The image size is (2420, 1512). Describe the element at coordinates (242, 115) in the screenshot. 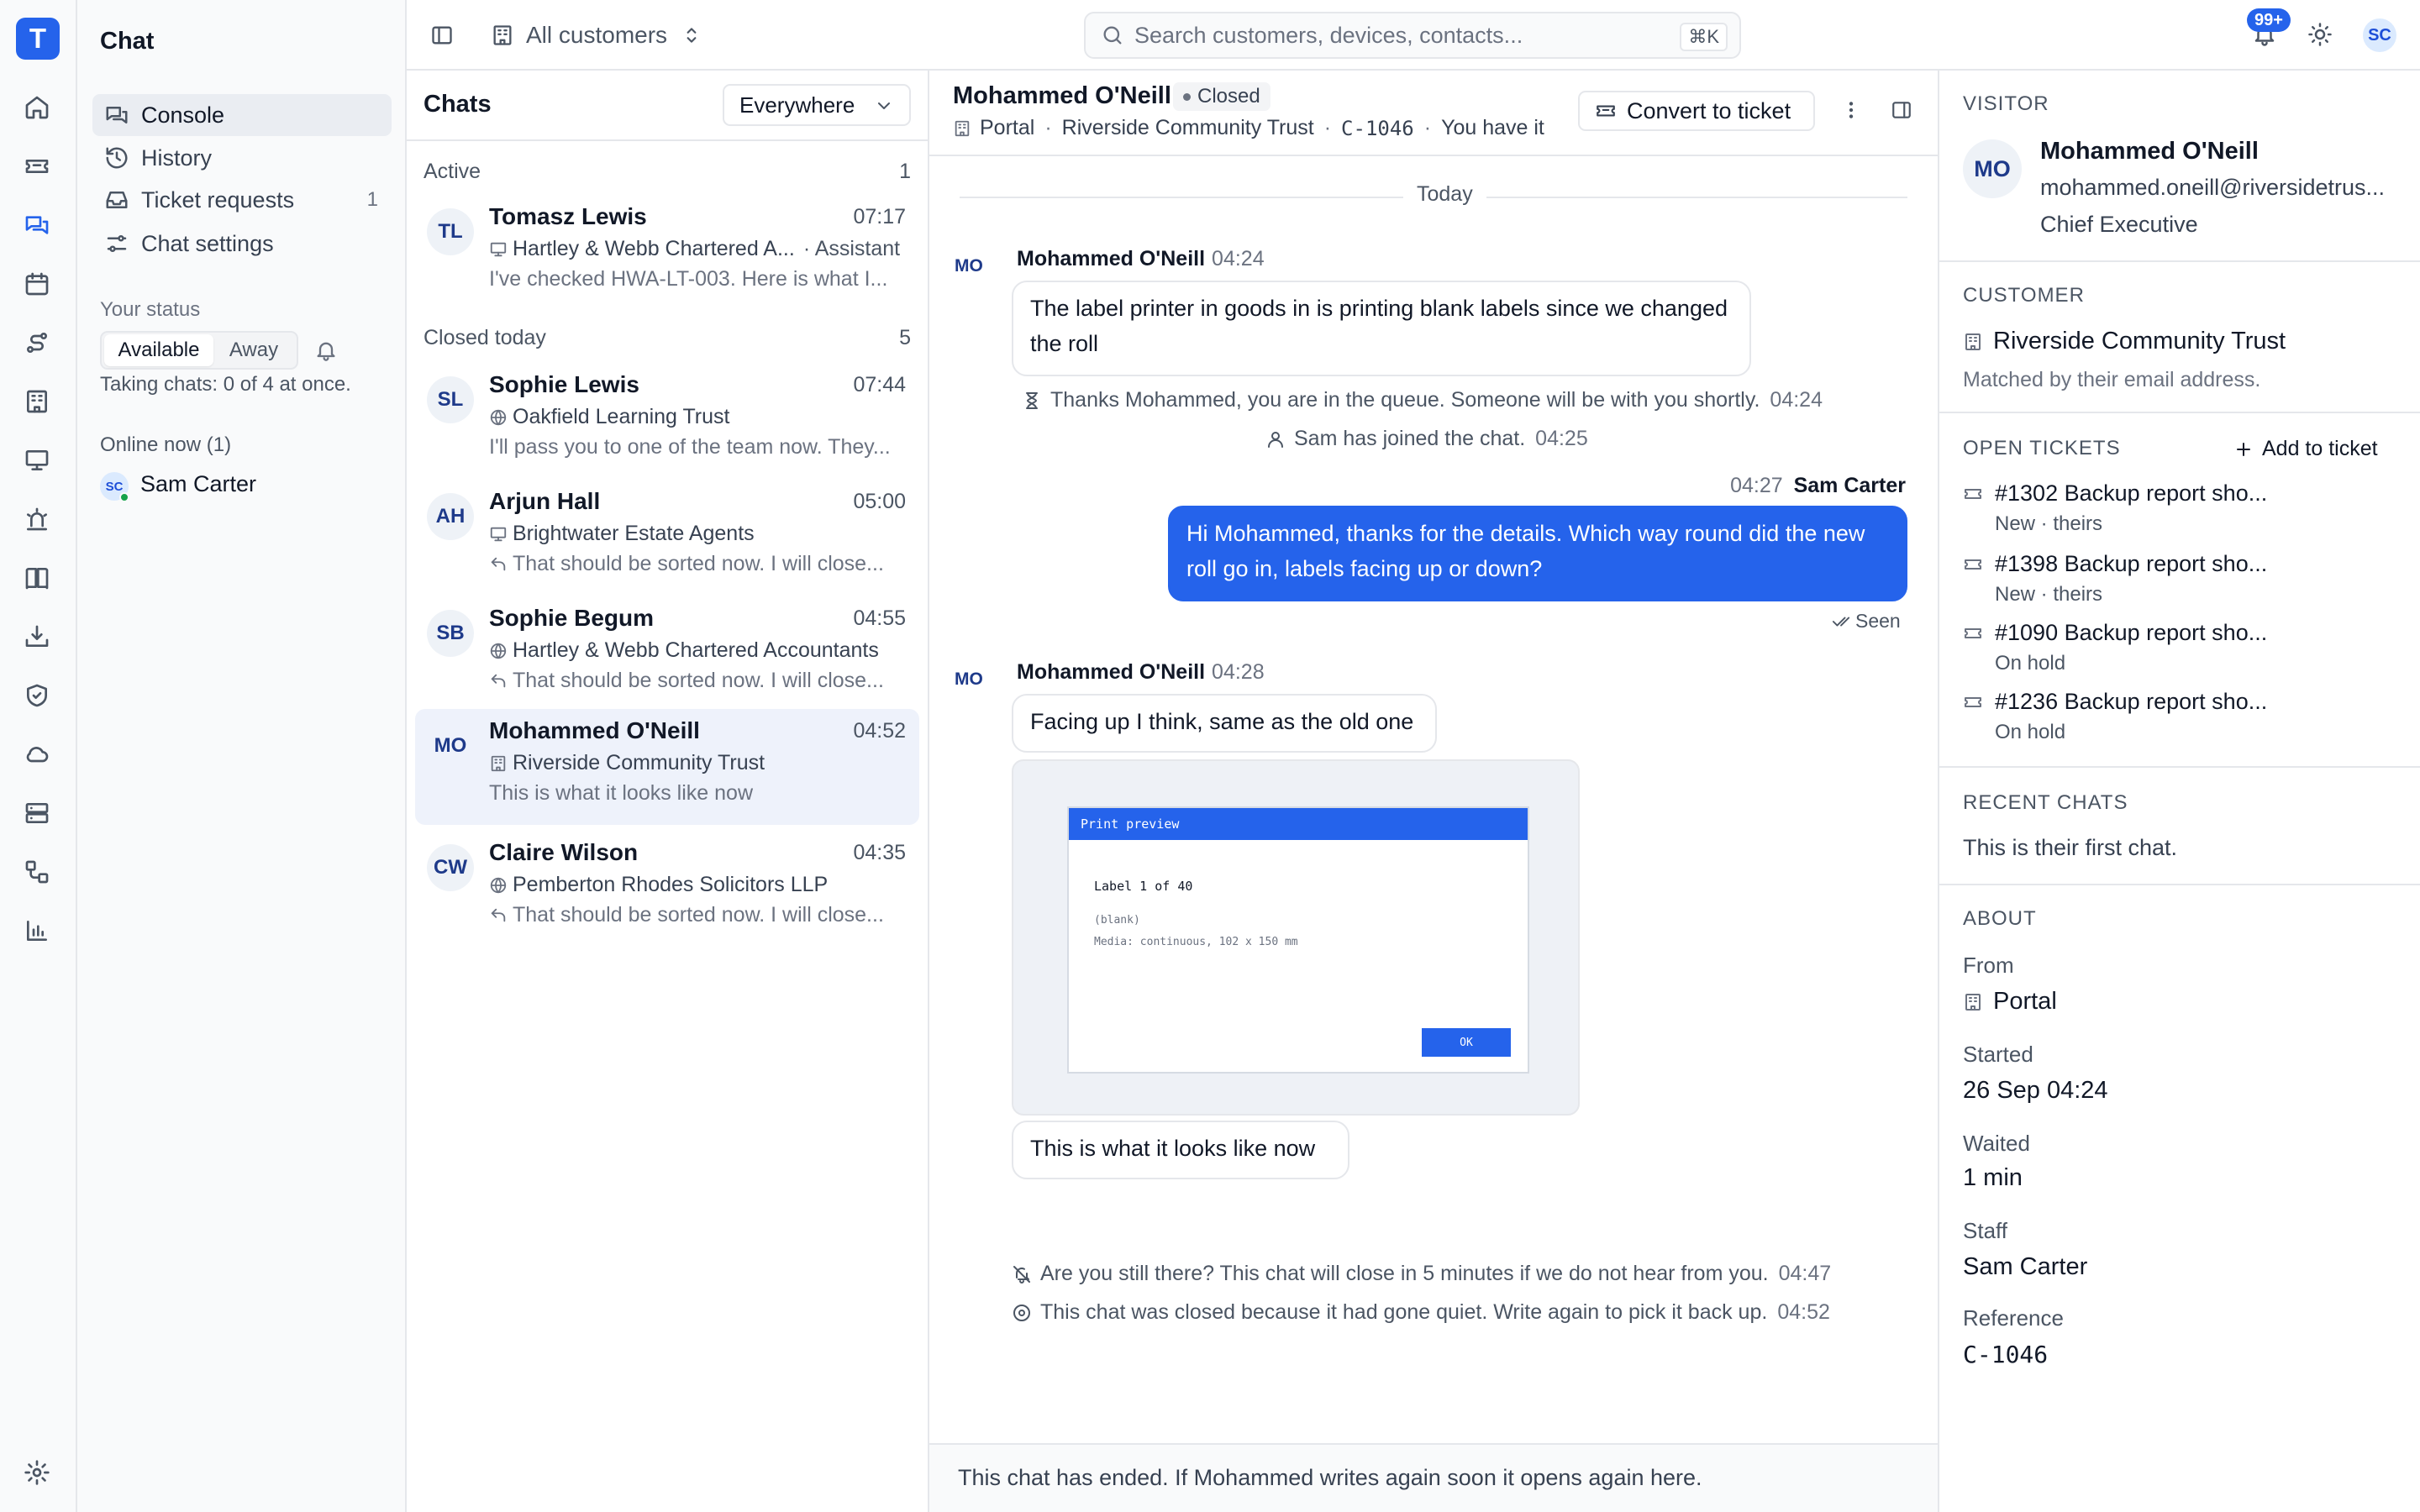

I see `nav-console: Console` at that location.